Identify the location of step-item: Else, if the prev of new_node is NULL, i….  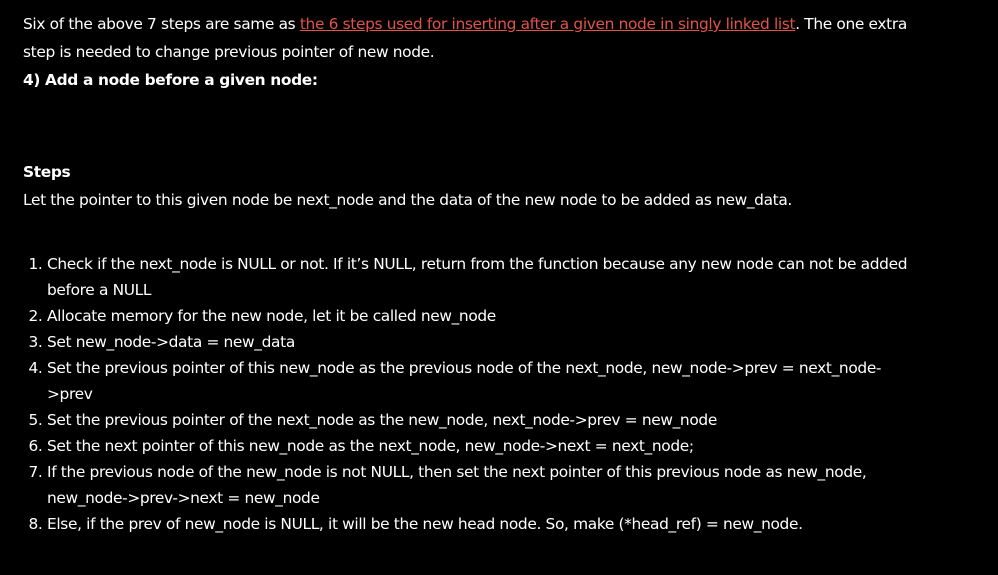
(485, 524).